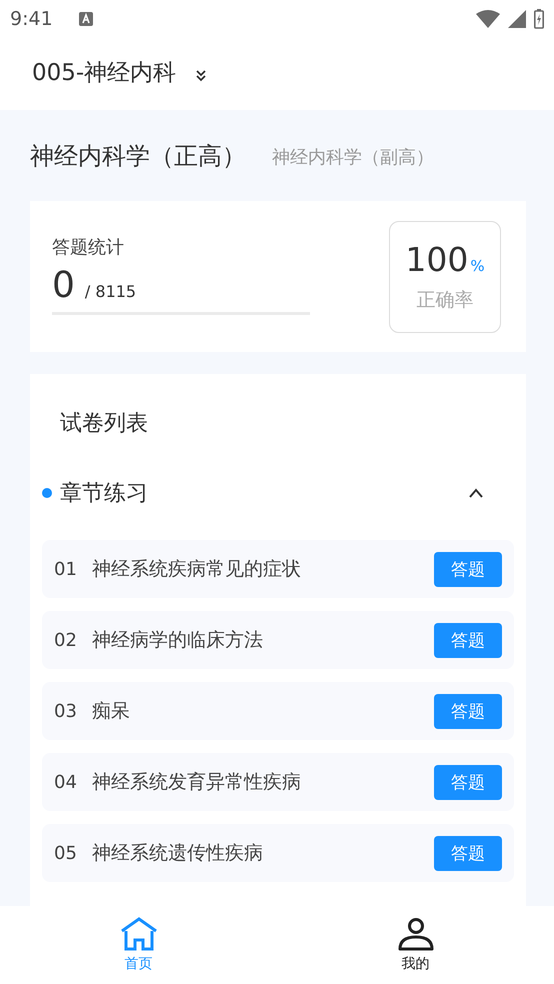 Image resolution: width=554 pixels, height=984 pixels. I want to click on notification-icon, so click(85, 19).